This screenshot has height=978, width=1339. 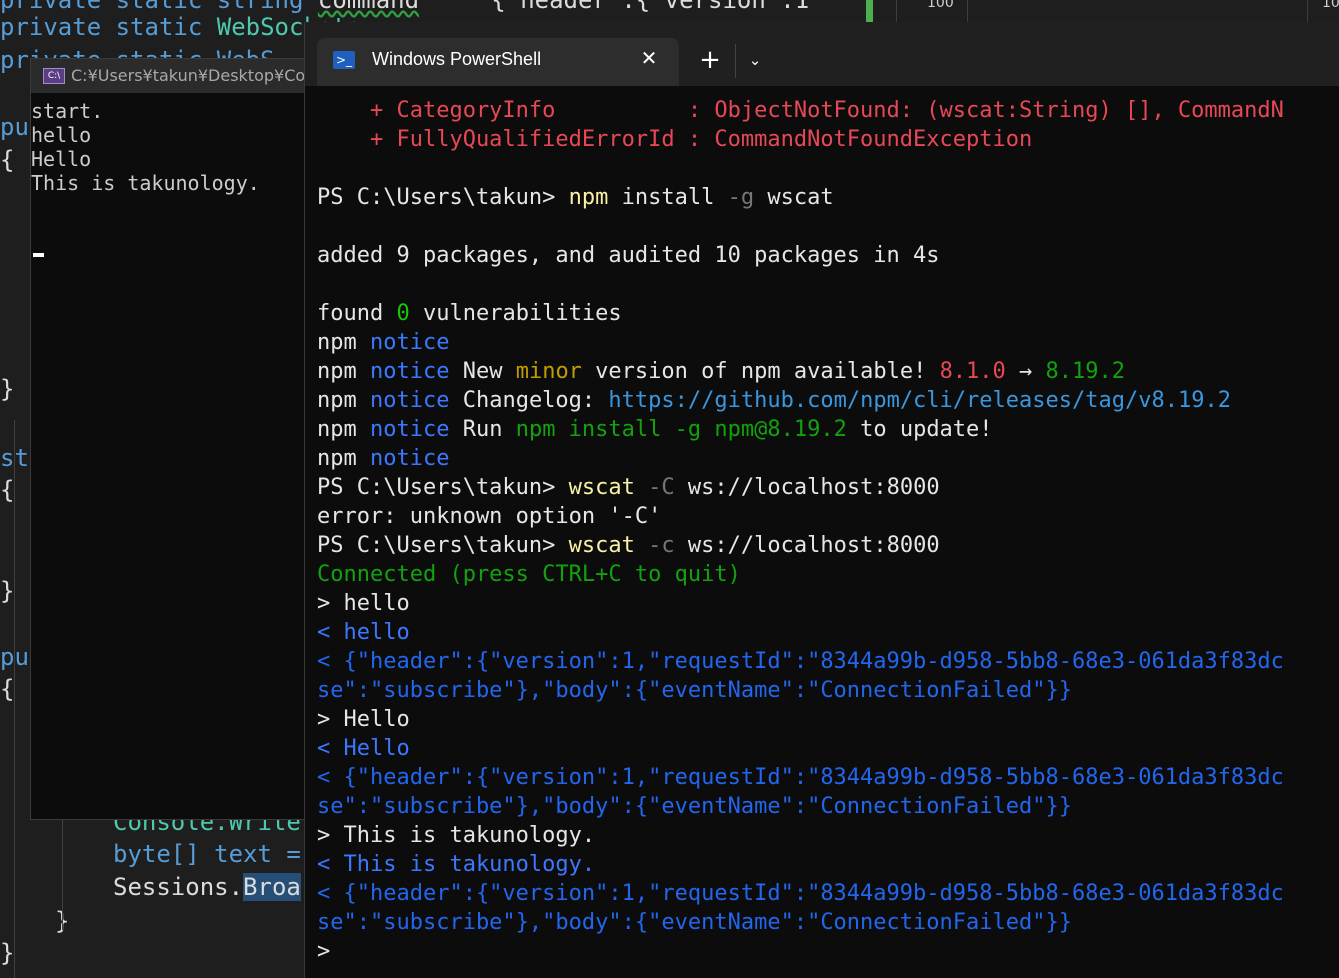 What do you see at coordinates (145, 183) in the screenshot?
I see `console-line: This is takunology.` at bounding box center [145, 183].